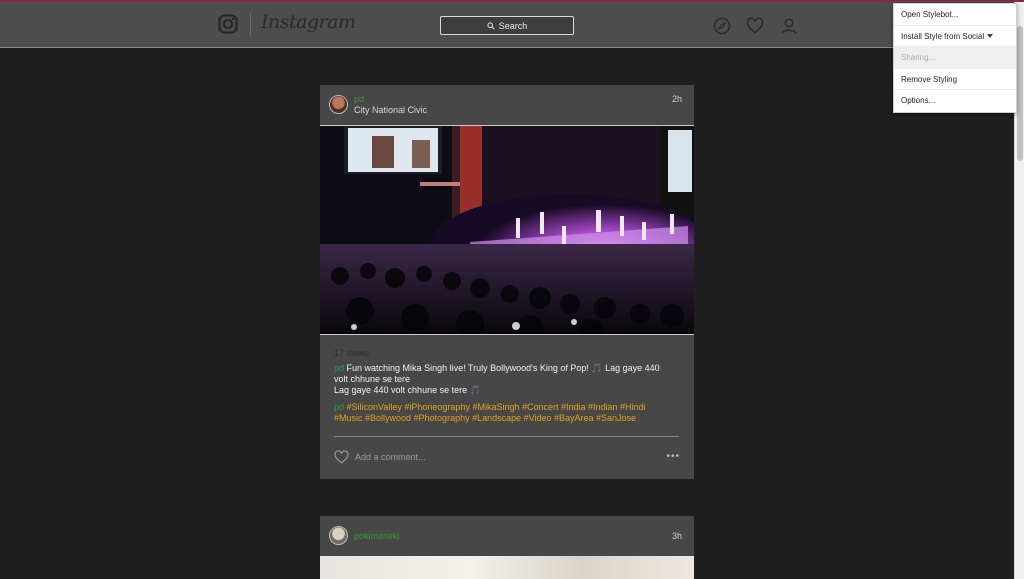  I want to click on menu-item-install-style: Install Style from Social, so click(955, 37).